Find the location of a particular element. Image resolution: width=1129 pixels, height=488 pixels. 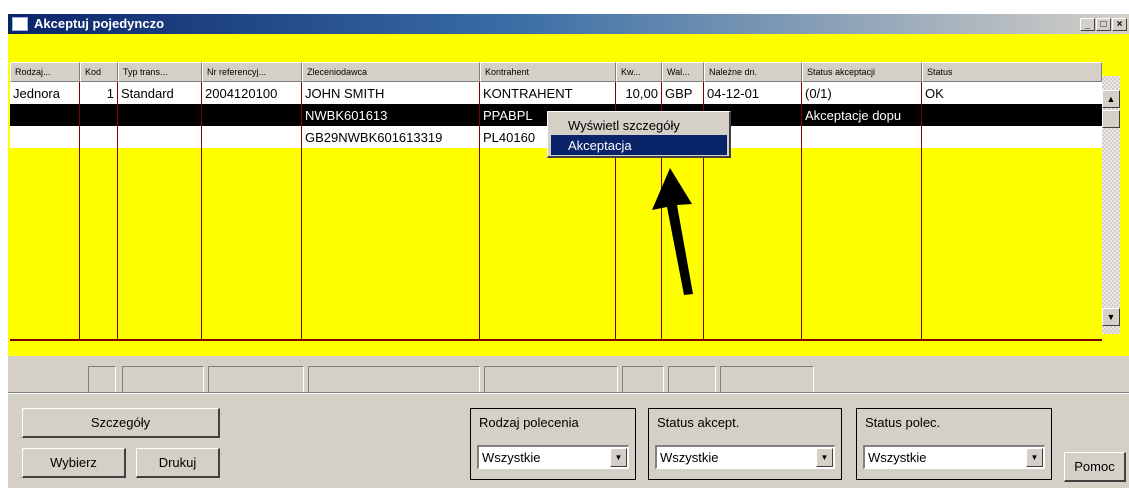

window-icon is located at coordinates (20, 24).